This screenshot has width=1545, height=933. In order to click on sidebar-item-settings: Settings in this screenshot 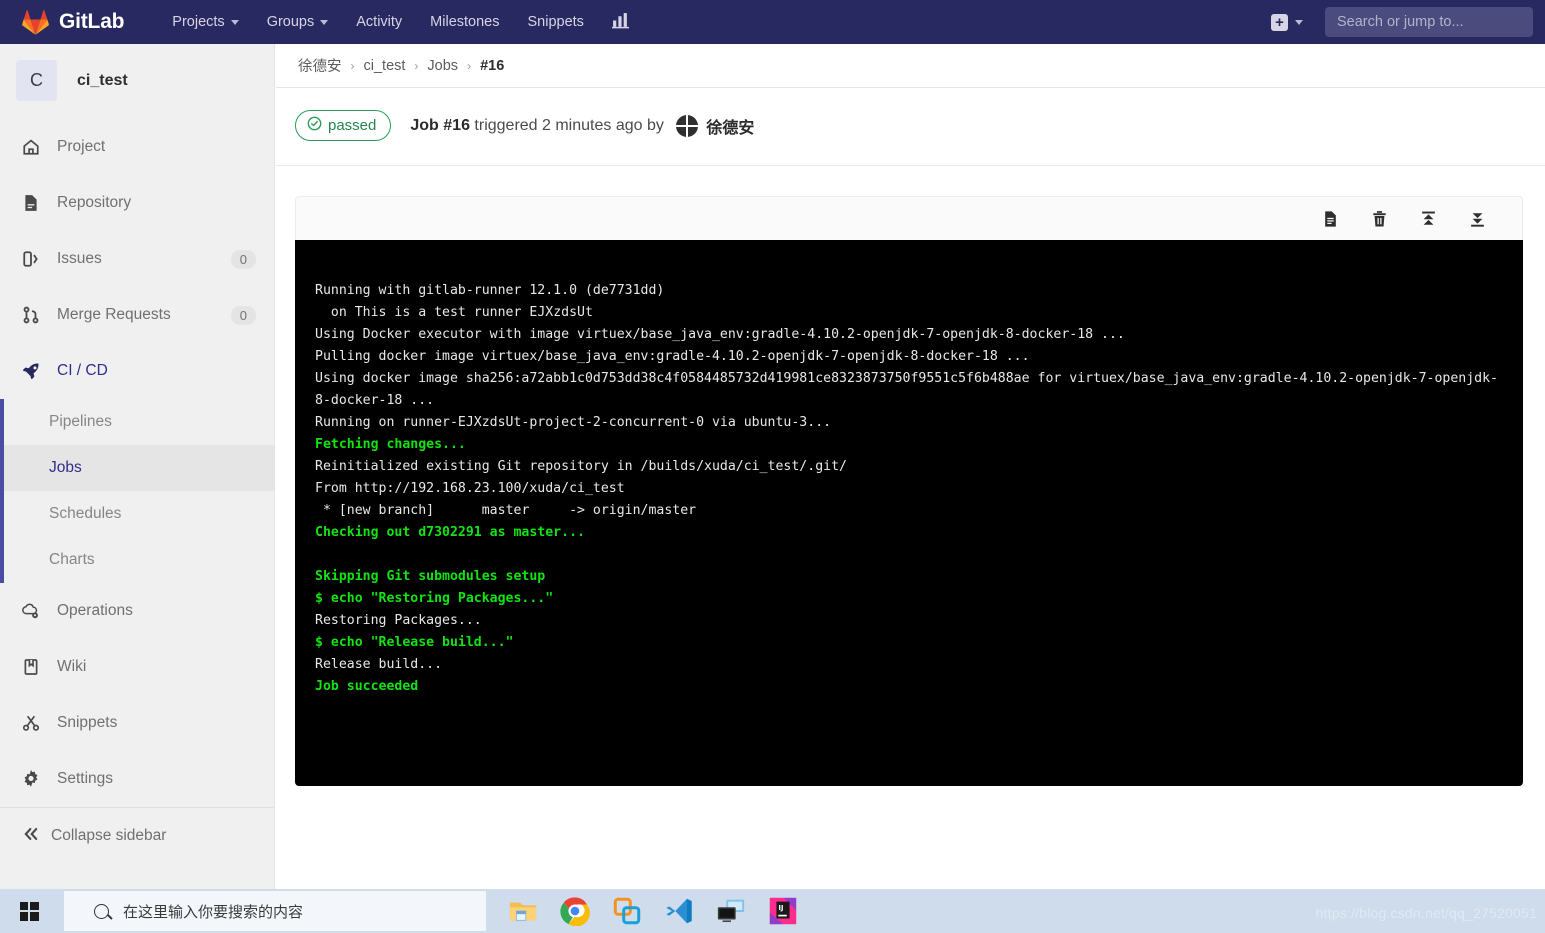, I will do `click(137, 779)`.